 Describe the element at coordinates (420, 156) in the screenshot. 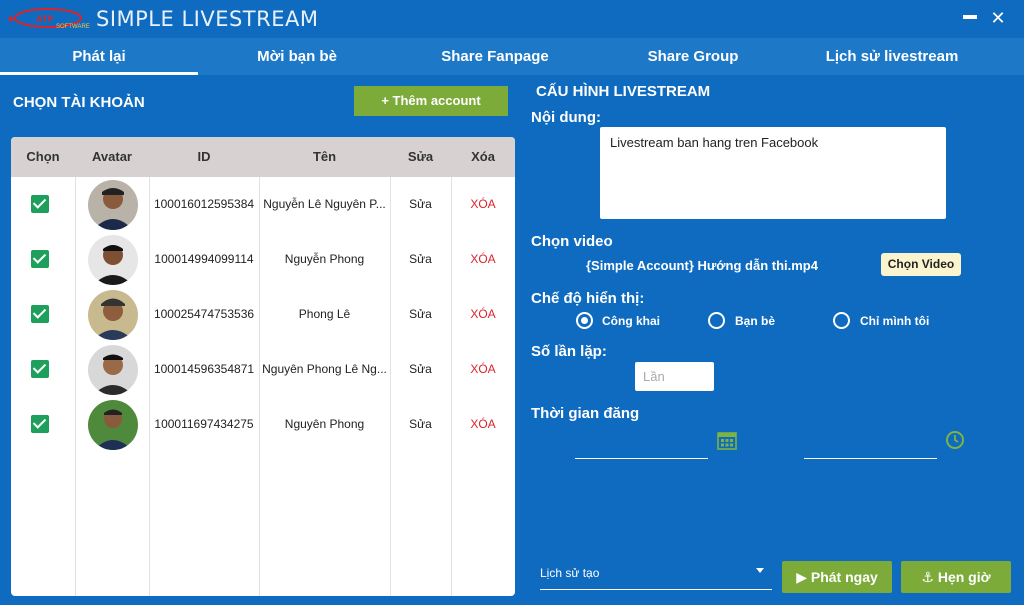

I see `column-header-edit: Sửa` at that location.